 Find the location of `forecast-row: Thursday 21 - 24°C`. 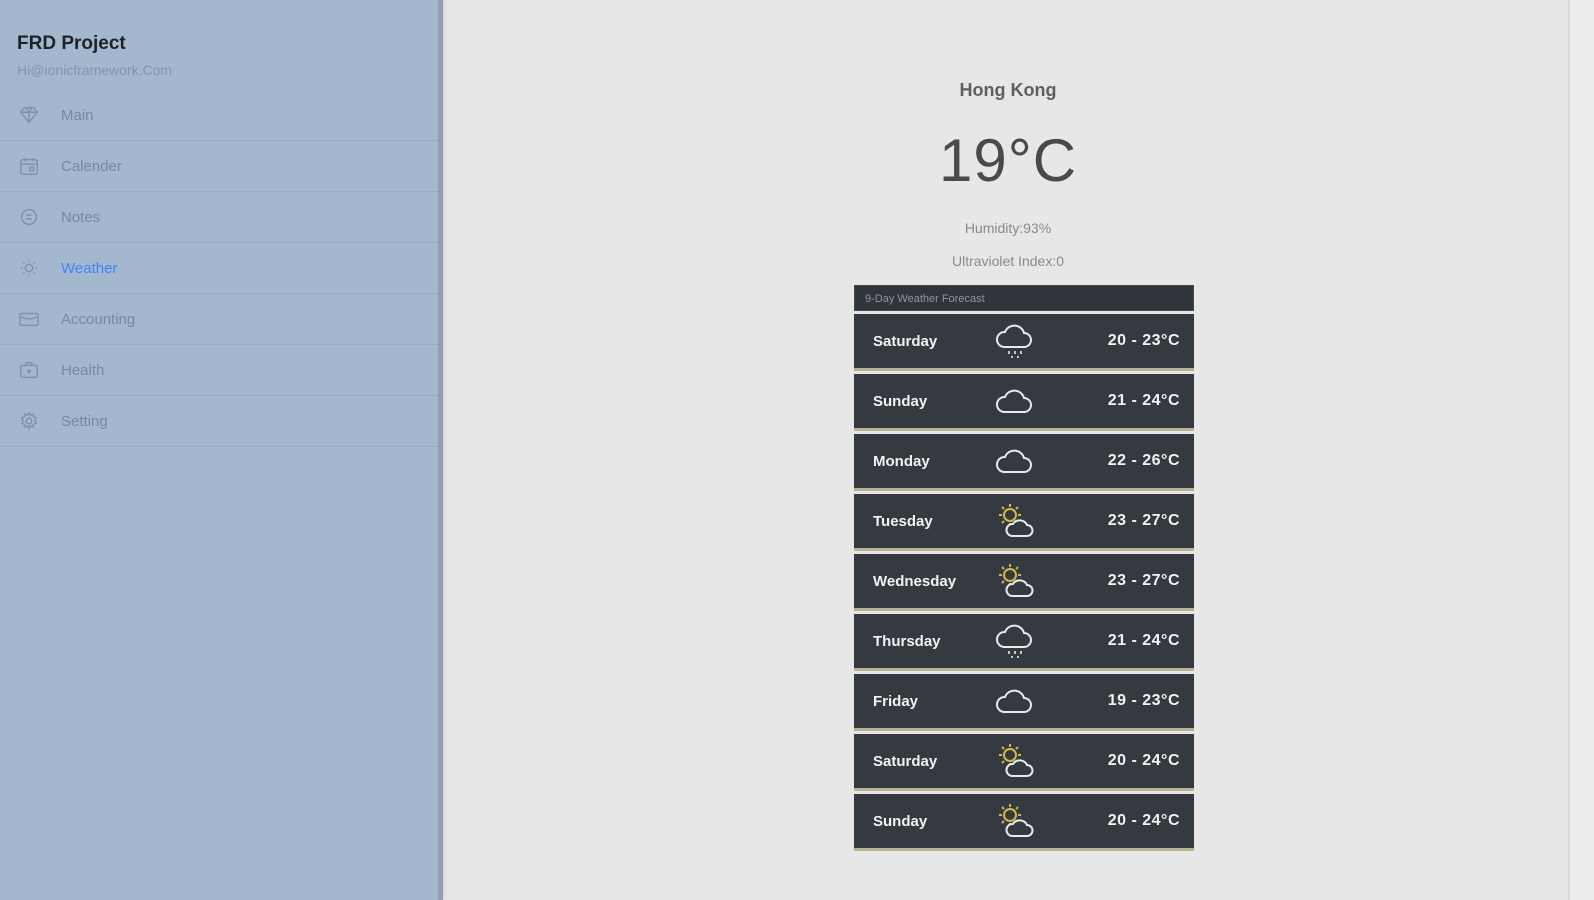

forecast-row: Thursday 21 - 24°C is located at coordinates (1024, 642).